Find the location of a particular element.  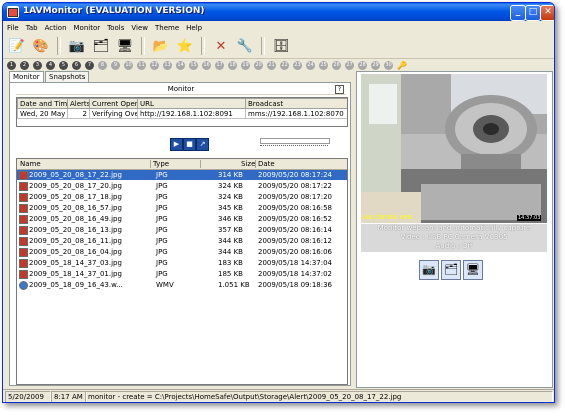

col-current-operation: Current Operation is located at coordinates (113, 103).